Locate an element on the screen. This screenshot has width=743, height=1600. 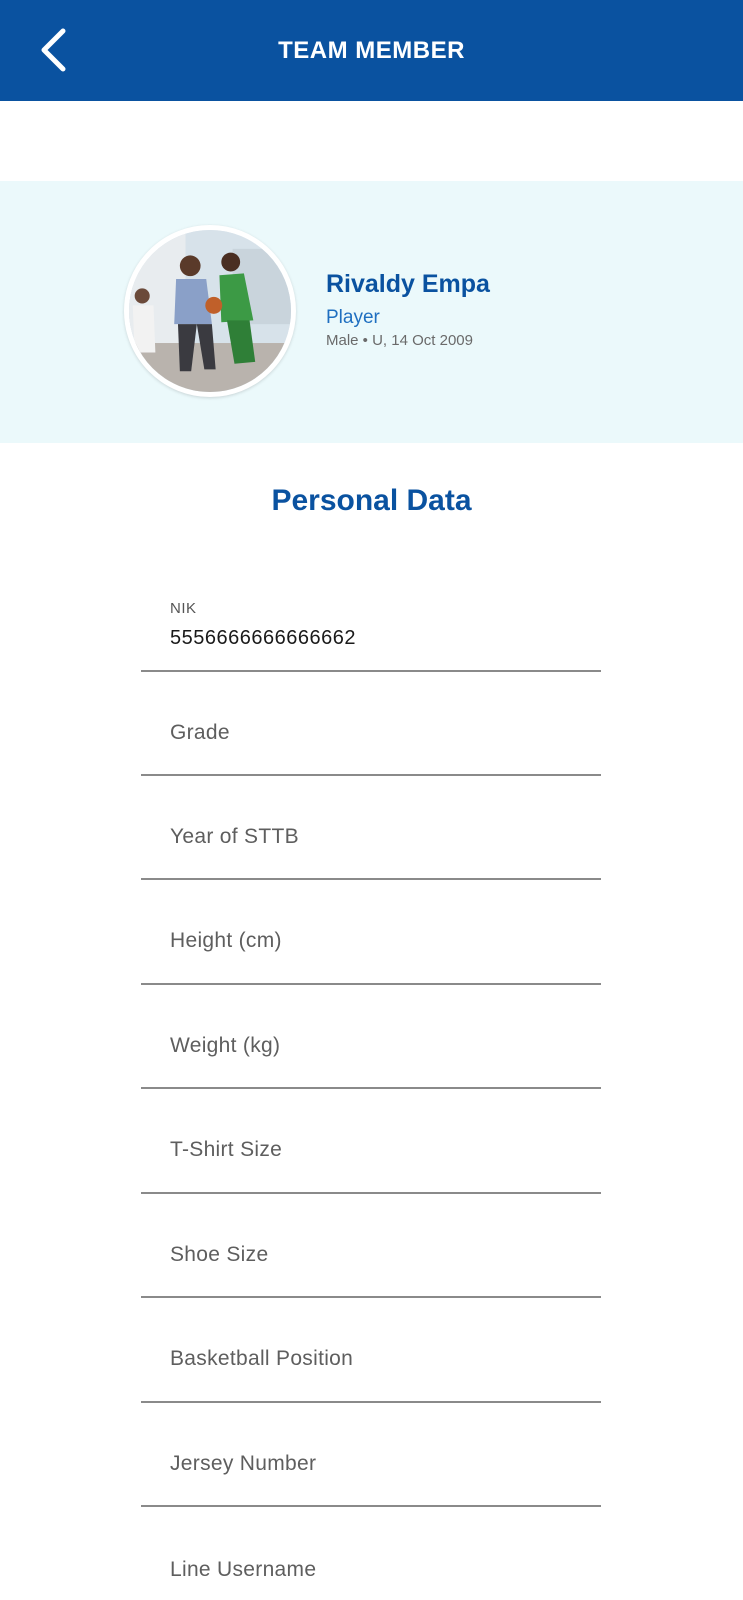
profile-meta: Male • U, 14 Oct 2009 is located at coordinates (399, 340).